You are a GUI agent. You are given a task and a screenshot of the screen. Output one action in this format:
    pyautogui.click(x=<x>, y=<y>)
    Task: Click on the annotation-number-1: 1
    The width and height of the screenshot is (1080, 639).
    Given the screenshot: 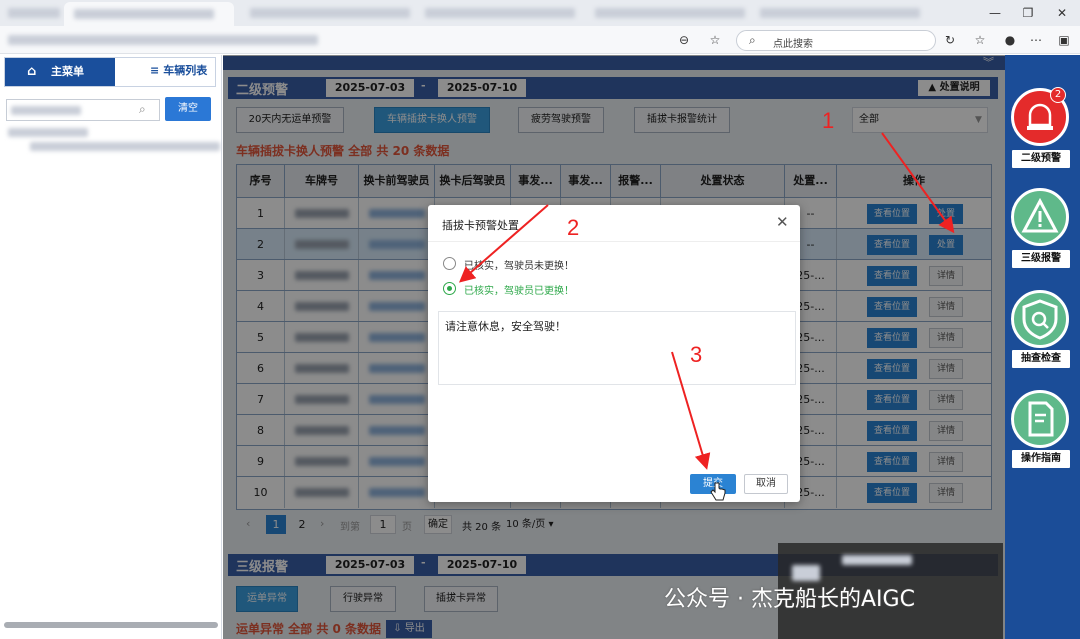 What is the action you would take?
    pyautogui.click(x=828, y=120)
    